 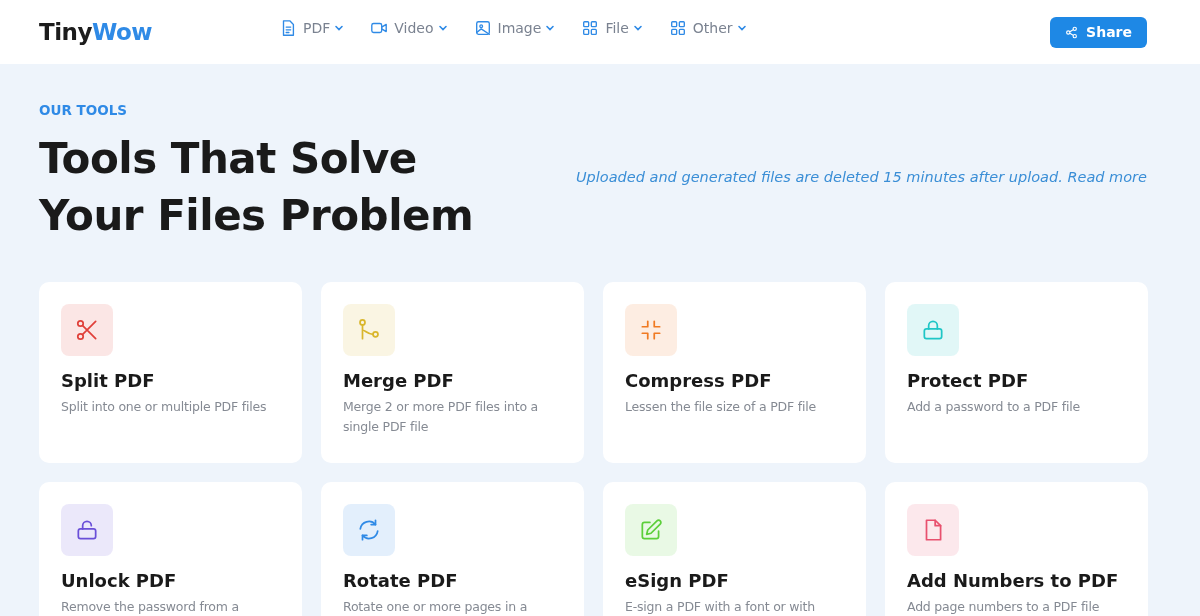 I want to click on tool-card: Protect PDF Add a password to a PDF file, so click(x=1016, y=372).